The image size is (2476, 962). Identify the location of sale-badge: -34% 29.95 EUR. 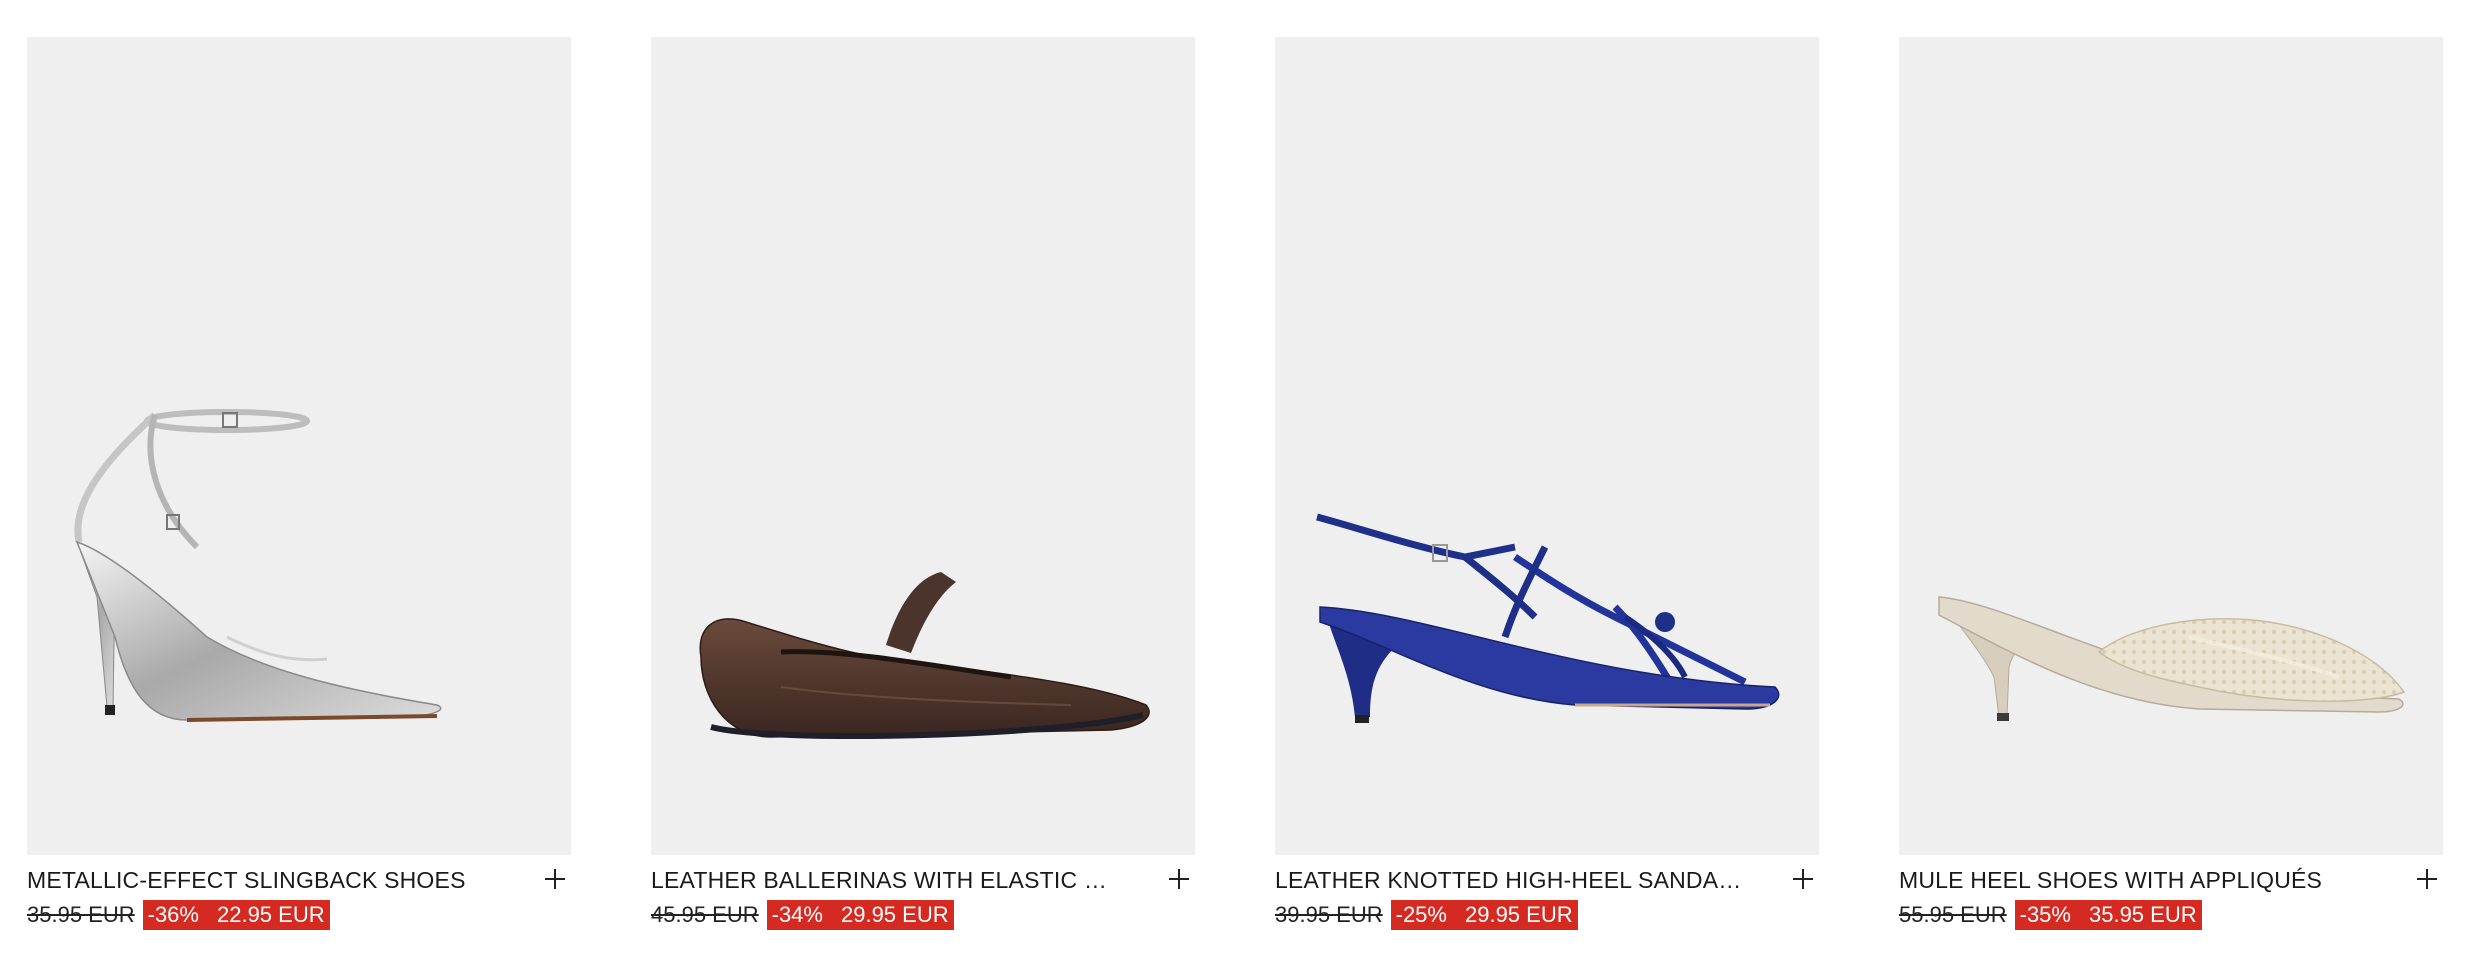
(860, 915).